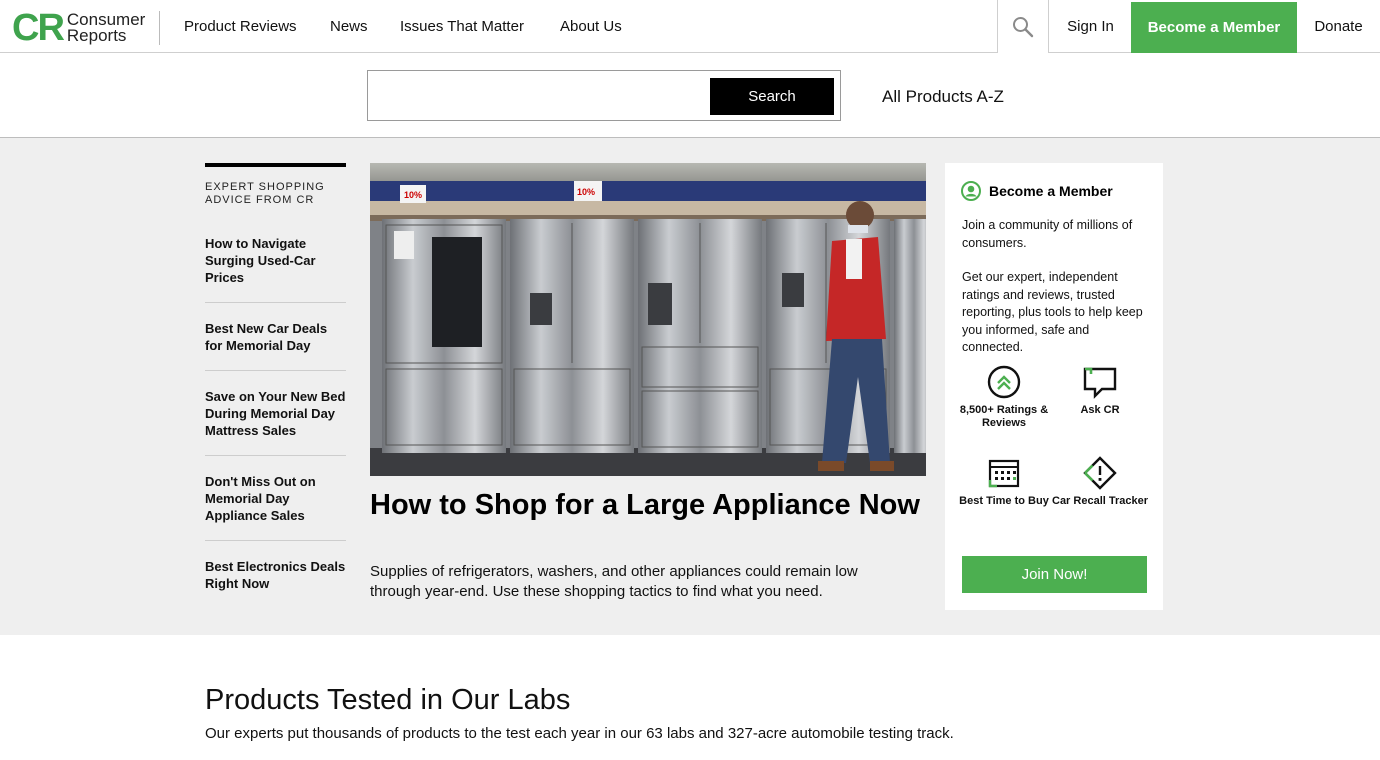  I want to click on search-form: Search, so click(604, 95).